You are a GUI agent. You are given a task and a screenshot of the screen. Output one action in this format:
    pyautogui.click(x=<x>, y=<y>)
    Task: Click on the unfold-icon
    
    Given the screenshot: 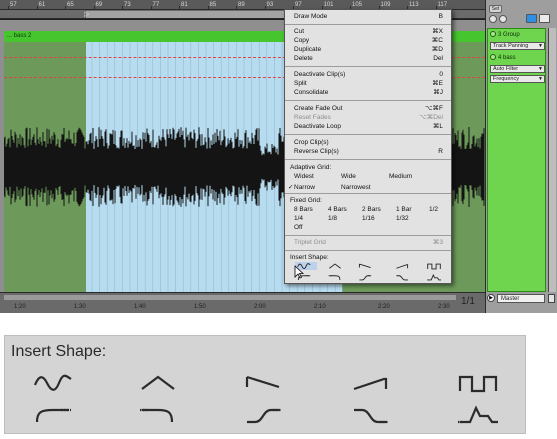 What is the action you would take?
    pyautogui.click(x=503, y=19)
    